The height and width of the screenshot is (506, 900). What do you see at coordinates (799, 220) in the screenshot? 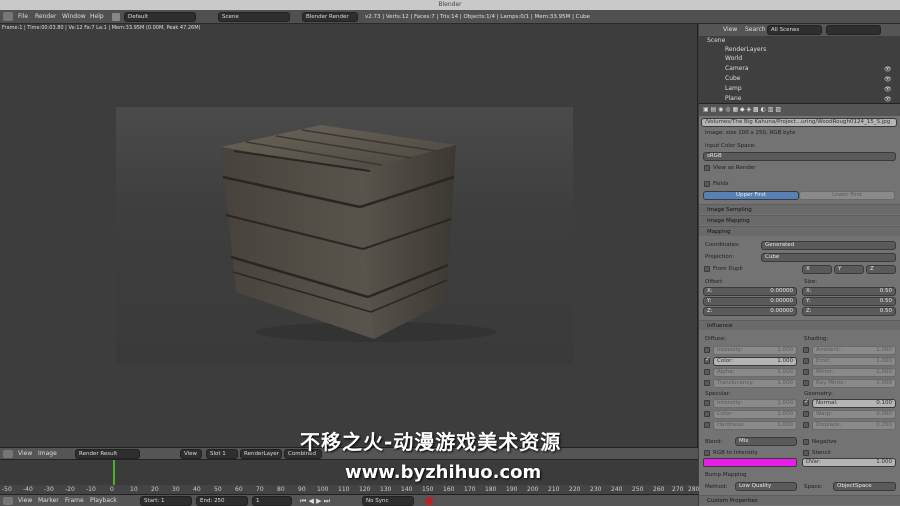
I see `image-mapping-panel: Image Mapping` at bounding box center [799, 220].